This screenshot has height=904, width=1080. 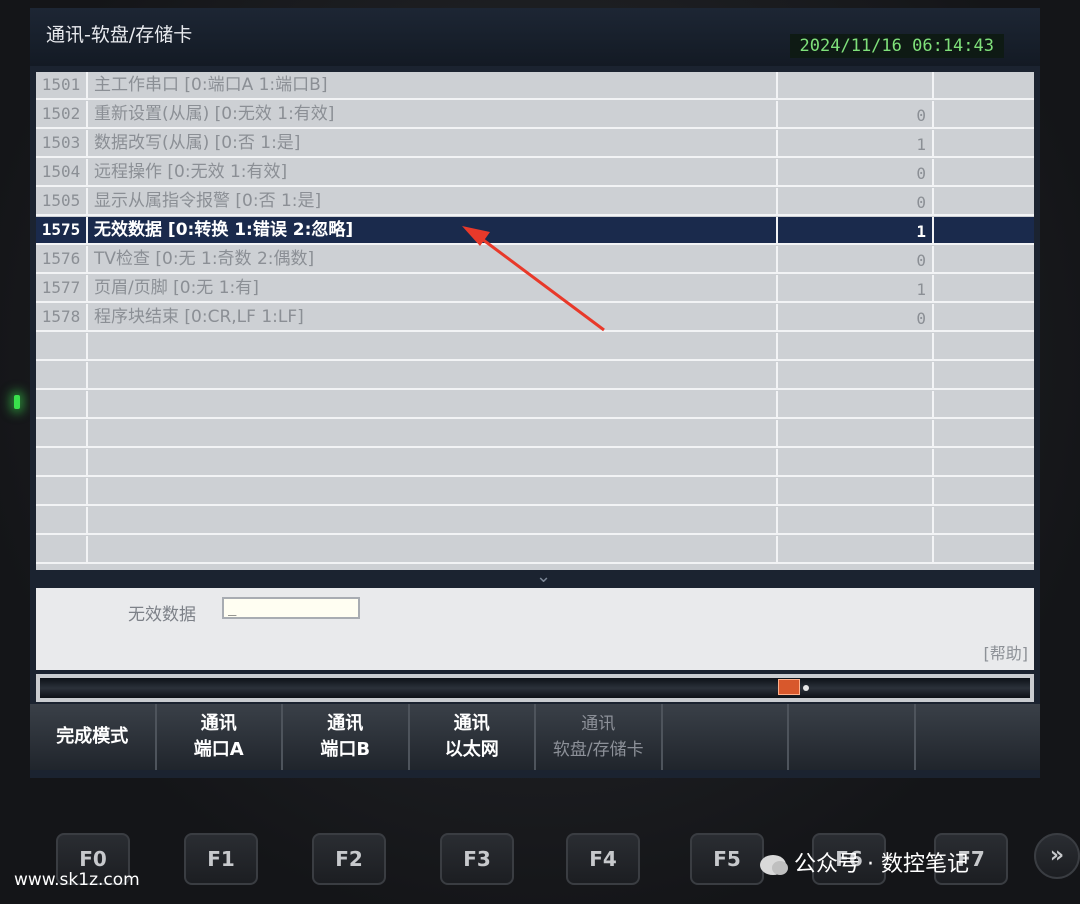 I want to click on red-pointer-arrow, so click(x=533, y=279).